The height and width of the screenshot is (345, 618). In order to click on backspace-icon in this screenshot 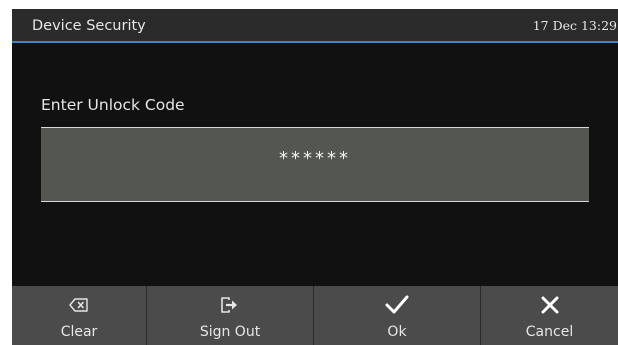, I will do `click(79, 305)`.